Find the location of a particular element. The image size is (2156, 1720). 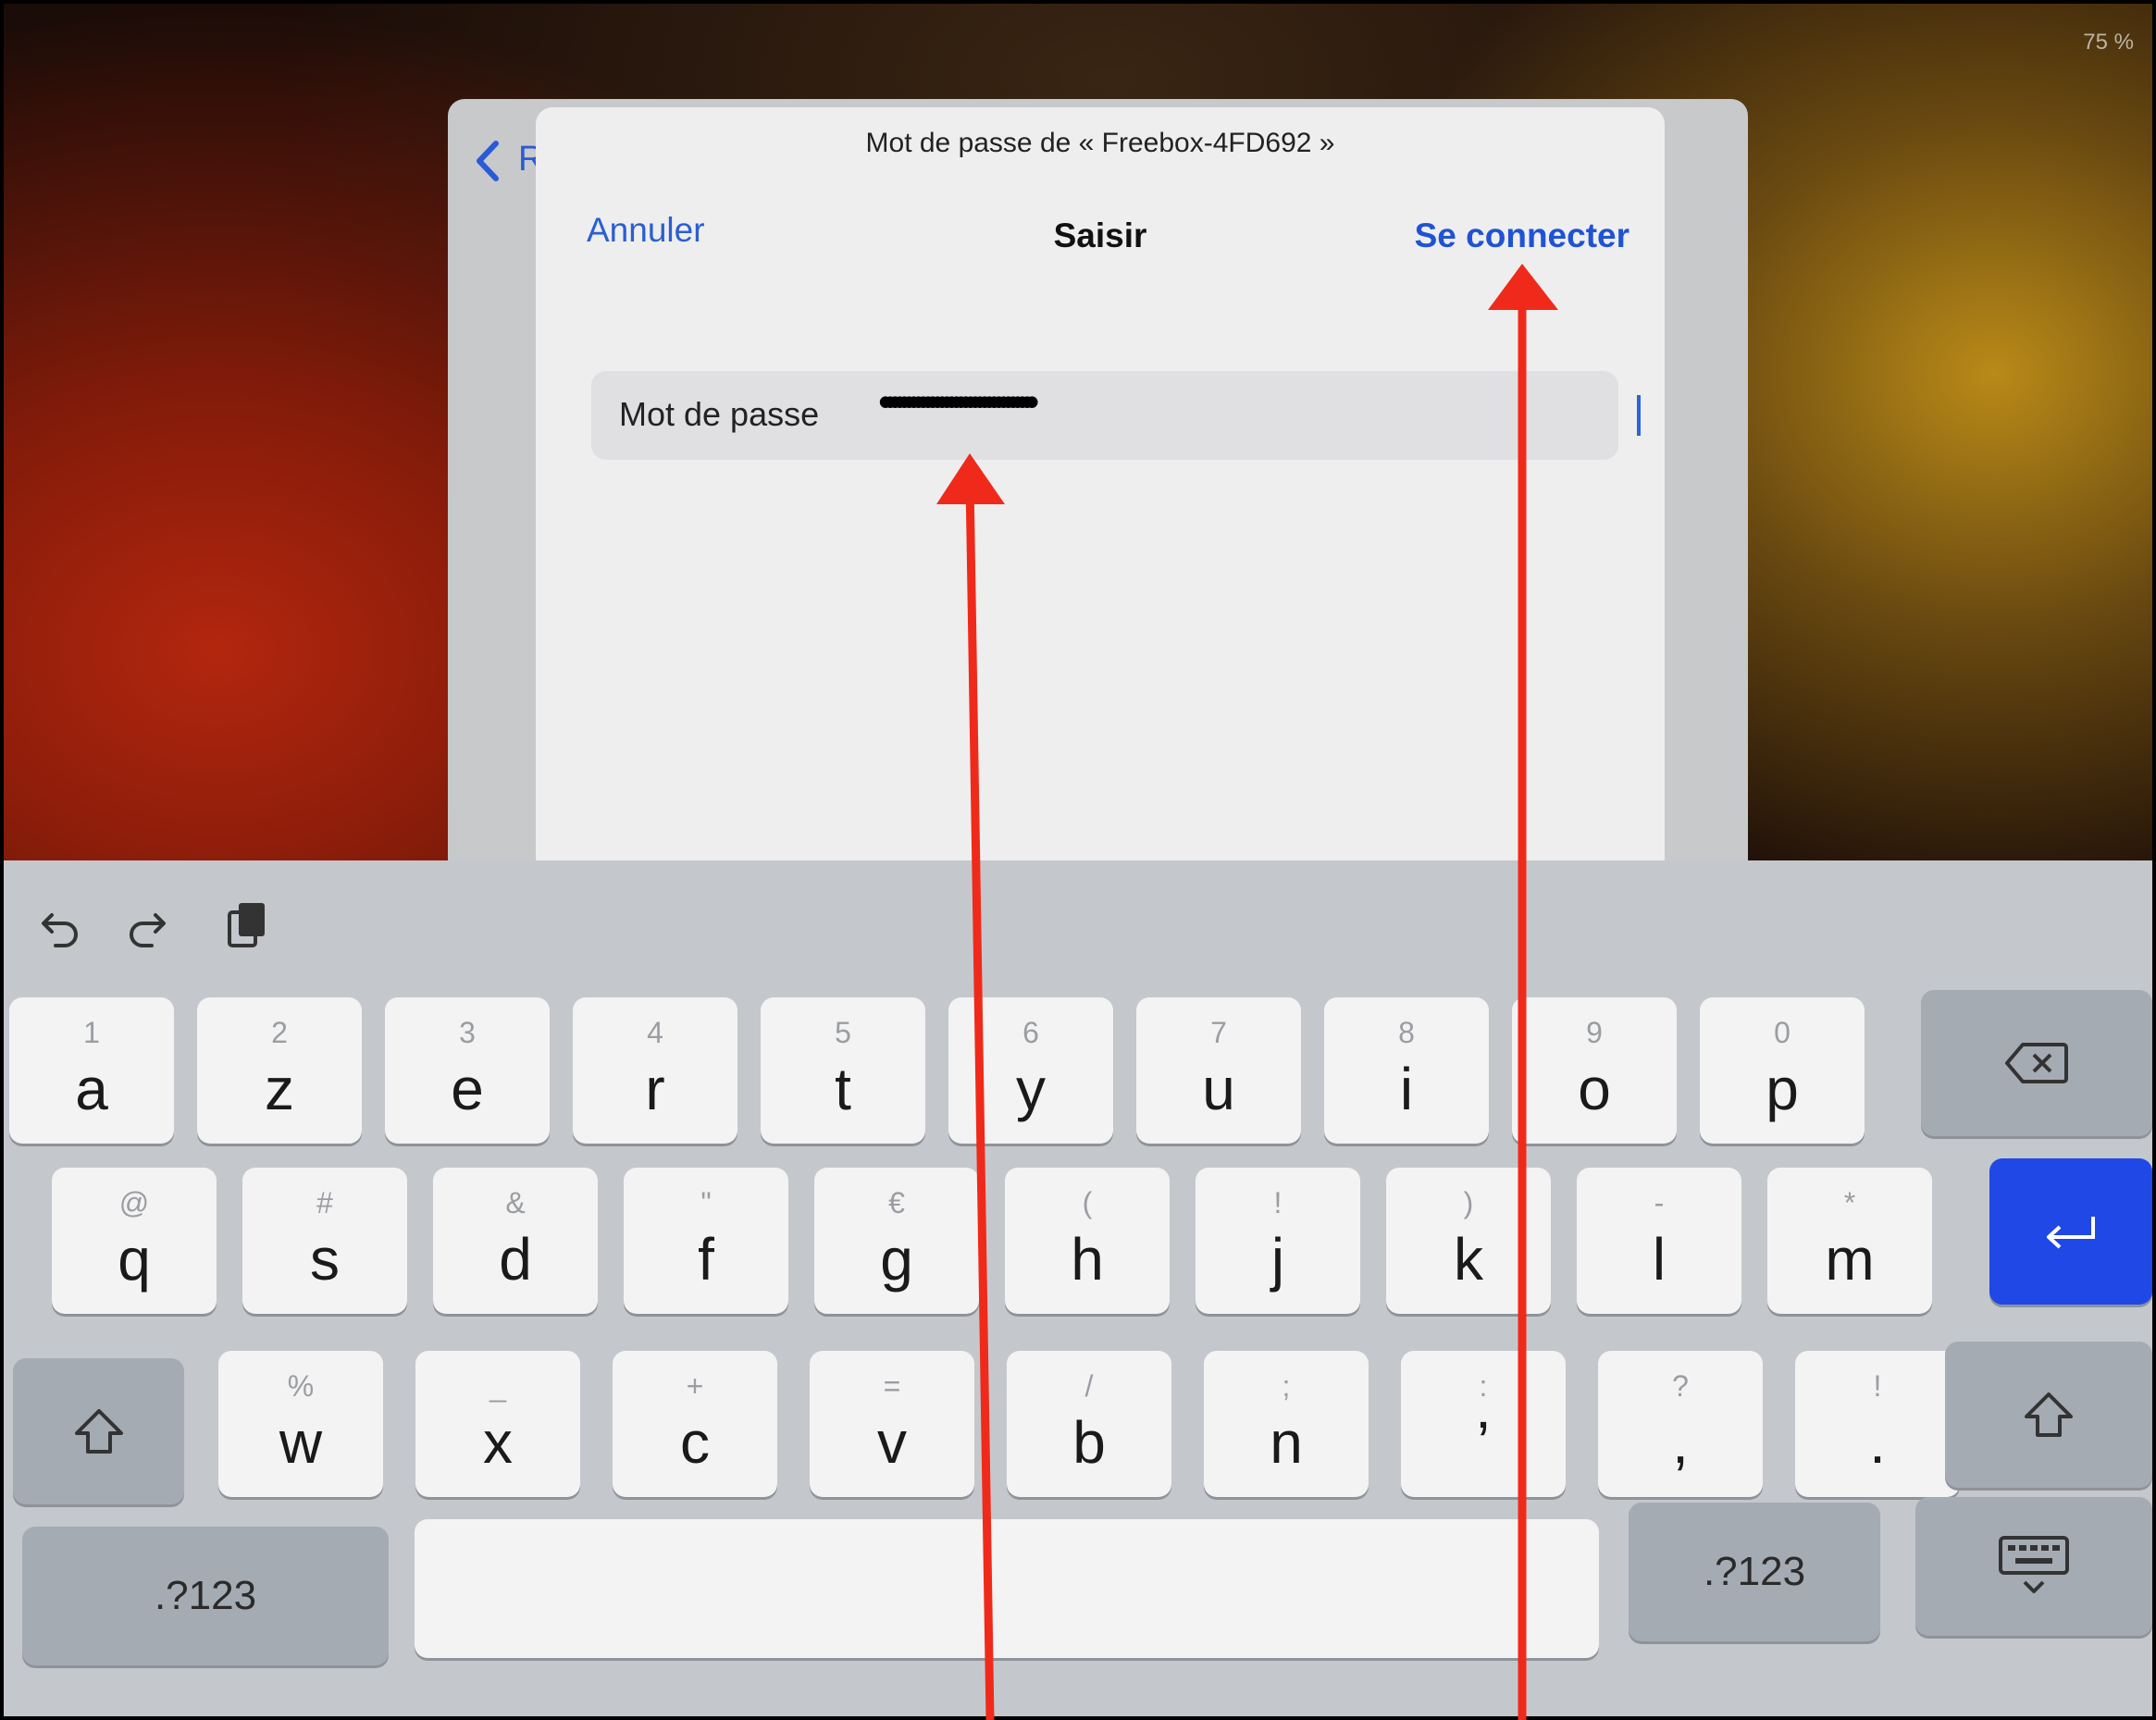

key-w: % w is located at coordinates (300, 1424).